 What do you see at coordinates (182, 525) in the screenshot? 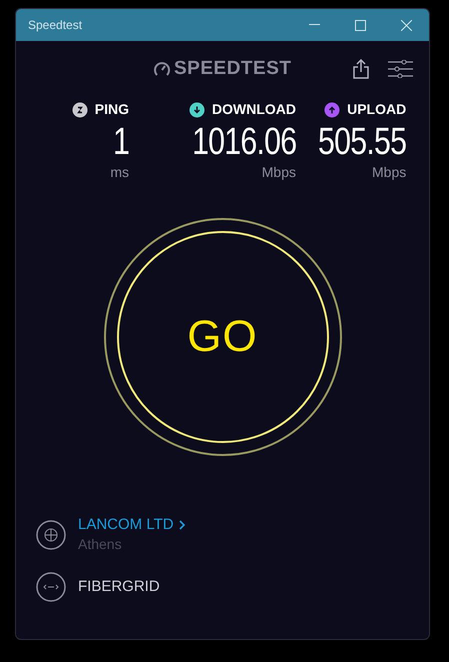
I see `chevron-right-icon` at bounding box center [182, 525].